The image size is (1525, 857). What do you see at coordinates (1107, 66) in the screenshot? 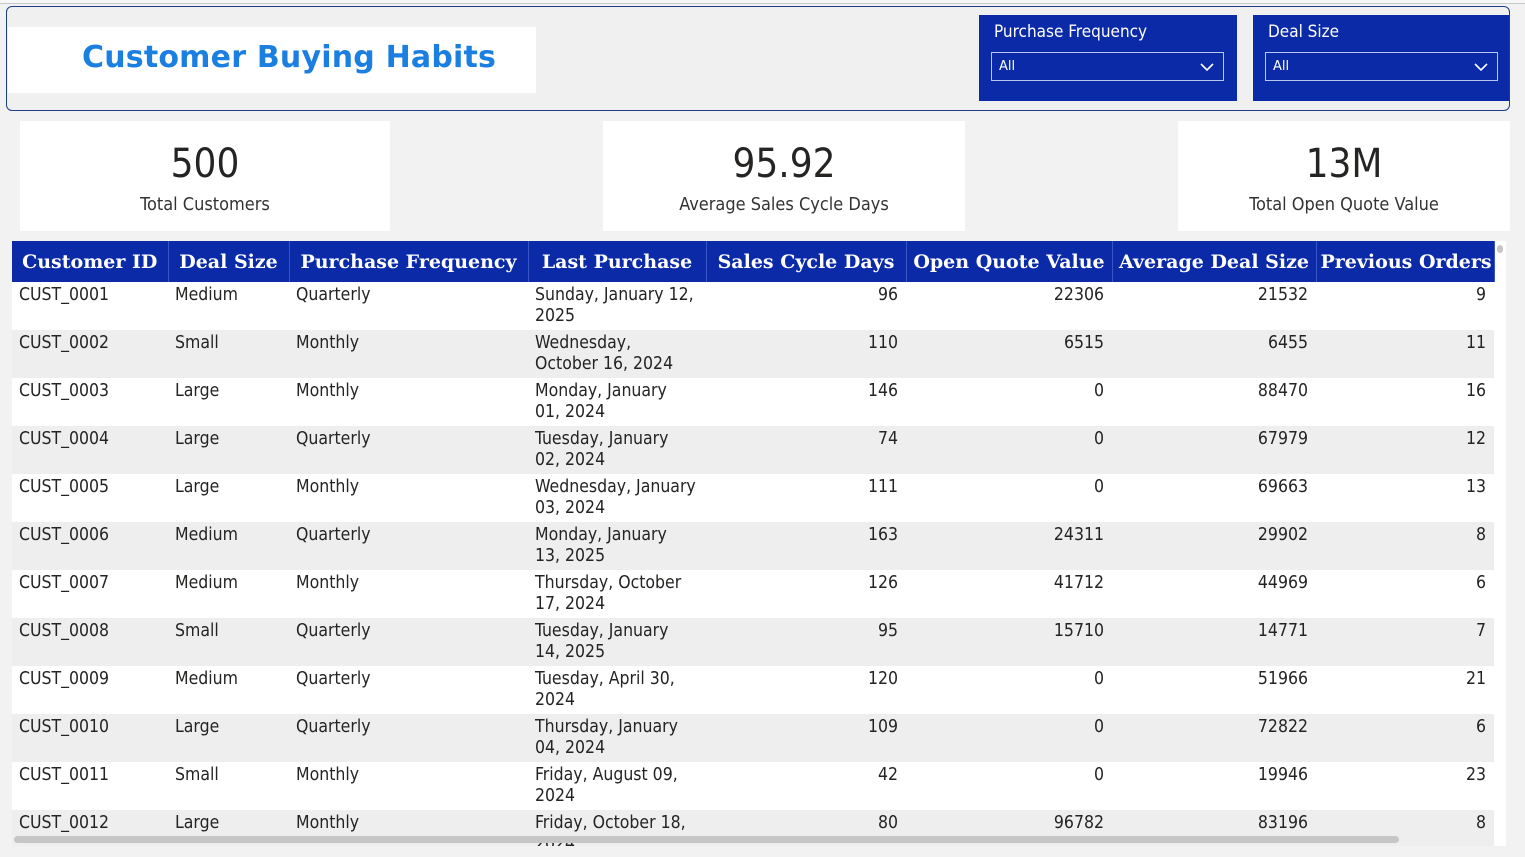
I see `purchase-frequency-dropdown: All` at bounding box center [1107, 66].